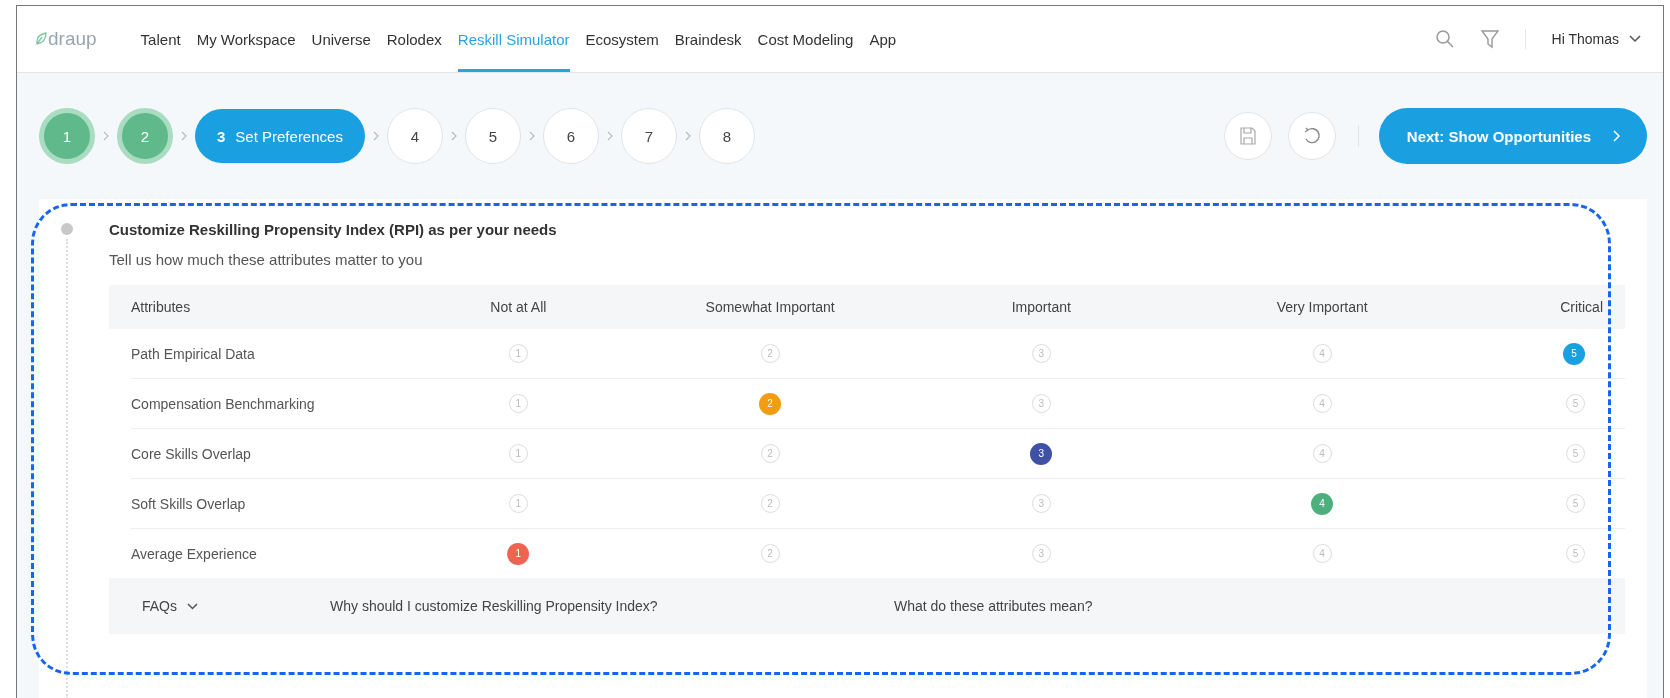 The height and width of the screenshot is (698, 1670). What do you see at coordinates (161, 307) in the screenshot?
I see `column-header: Attributes` at bounding box center [161, 307].